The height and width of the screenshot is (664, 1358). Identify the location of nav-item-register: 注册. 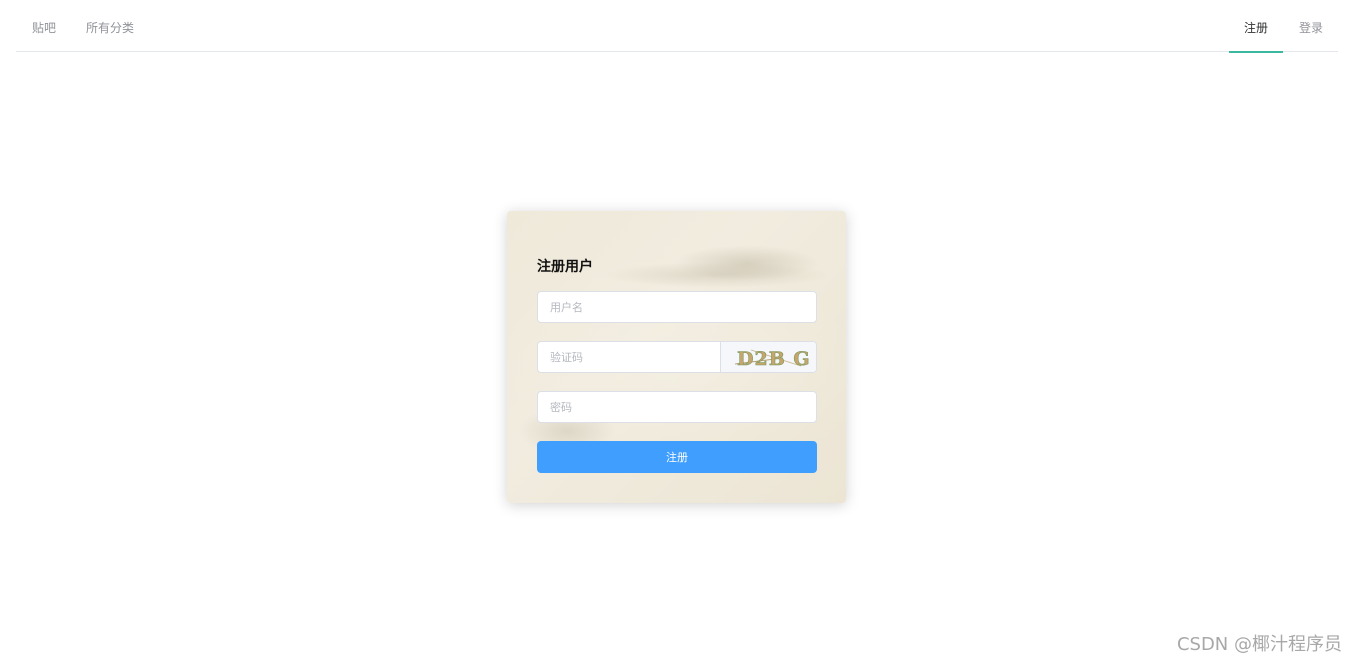
(1256, 26).